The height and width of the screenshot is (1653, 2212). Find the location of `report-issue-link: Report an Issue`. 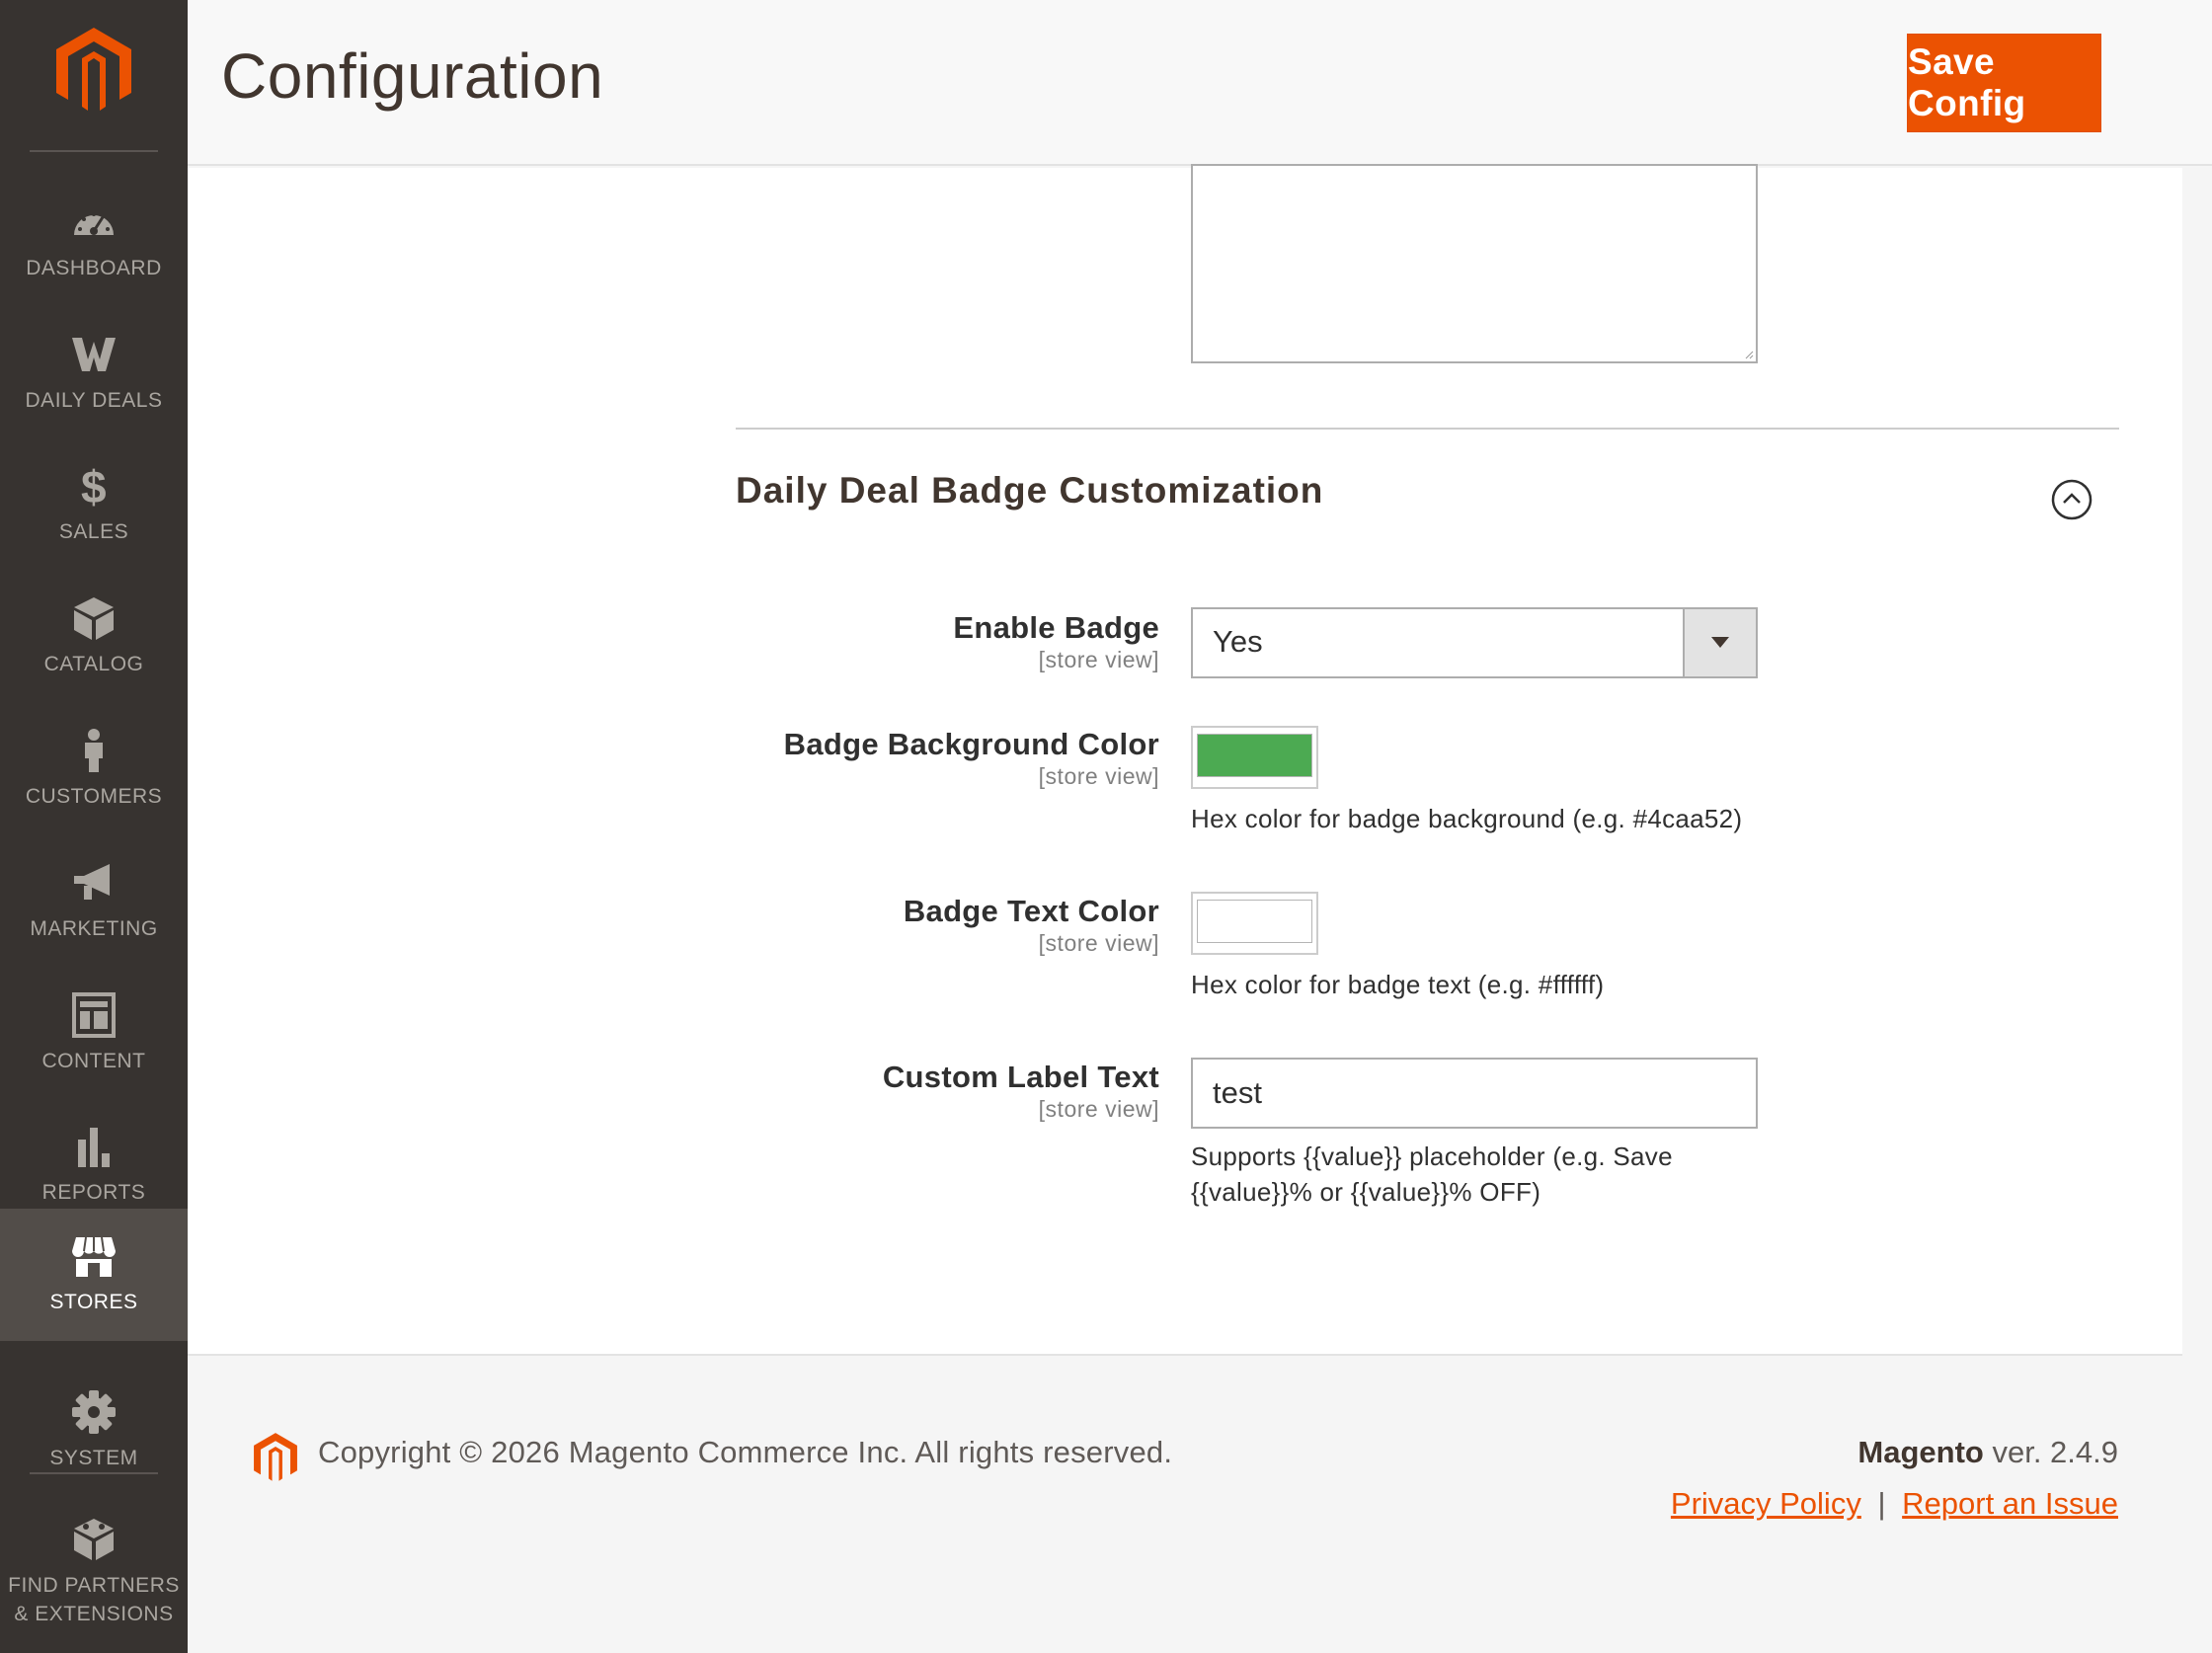

report-issue-link: Report an Issue is located at coordinates (2010, 1503).